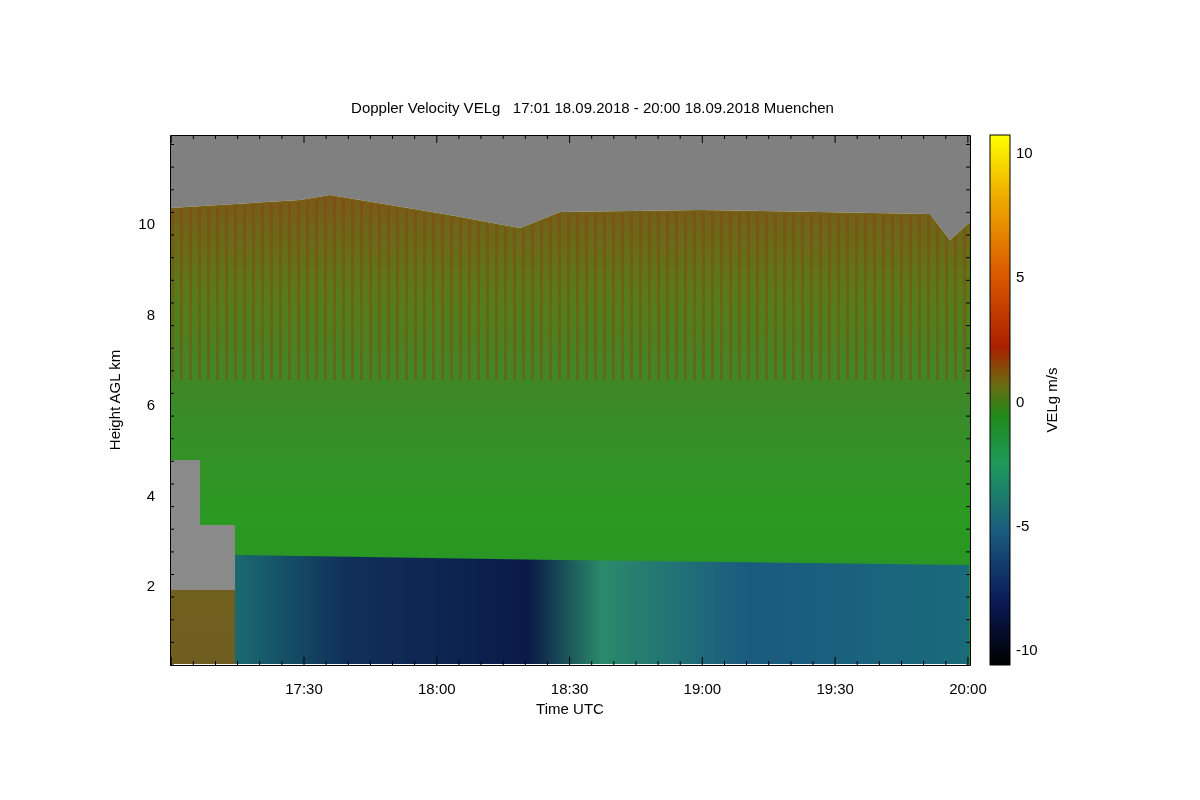 The height and width of the screenshot is (800, 1200). I want to click on x-tick-label: 19:30, so click(835, 689).